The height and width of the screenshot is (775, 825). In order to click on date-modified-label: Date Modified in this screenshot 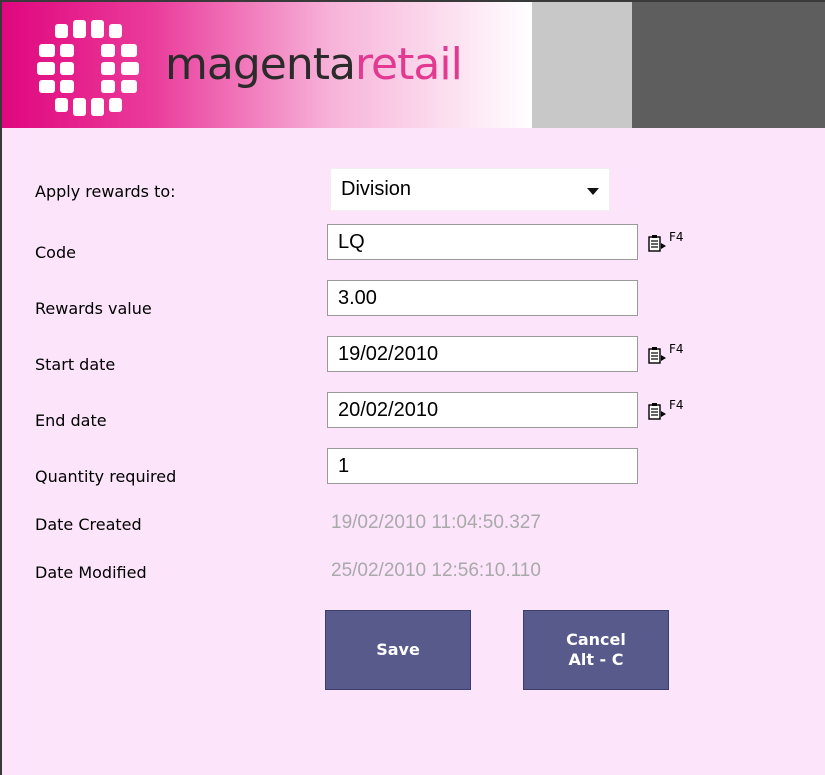, I will do `click(91, 572)`.